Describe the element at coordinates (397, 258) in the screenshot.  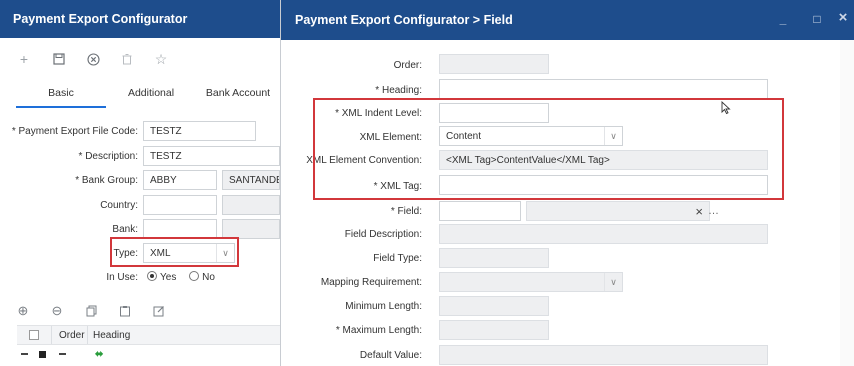
I see `field-type-label: Field Type:` at that location.